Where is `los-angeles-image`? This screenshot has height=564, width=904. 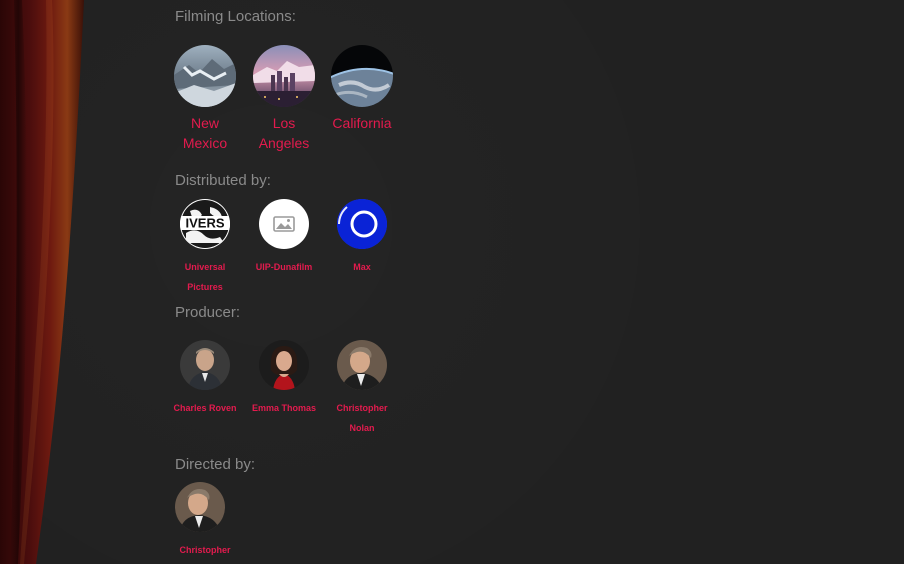 los-angeles-image is located at coordinates (284, 76).